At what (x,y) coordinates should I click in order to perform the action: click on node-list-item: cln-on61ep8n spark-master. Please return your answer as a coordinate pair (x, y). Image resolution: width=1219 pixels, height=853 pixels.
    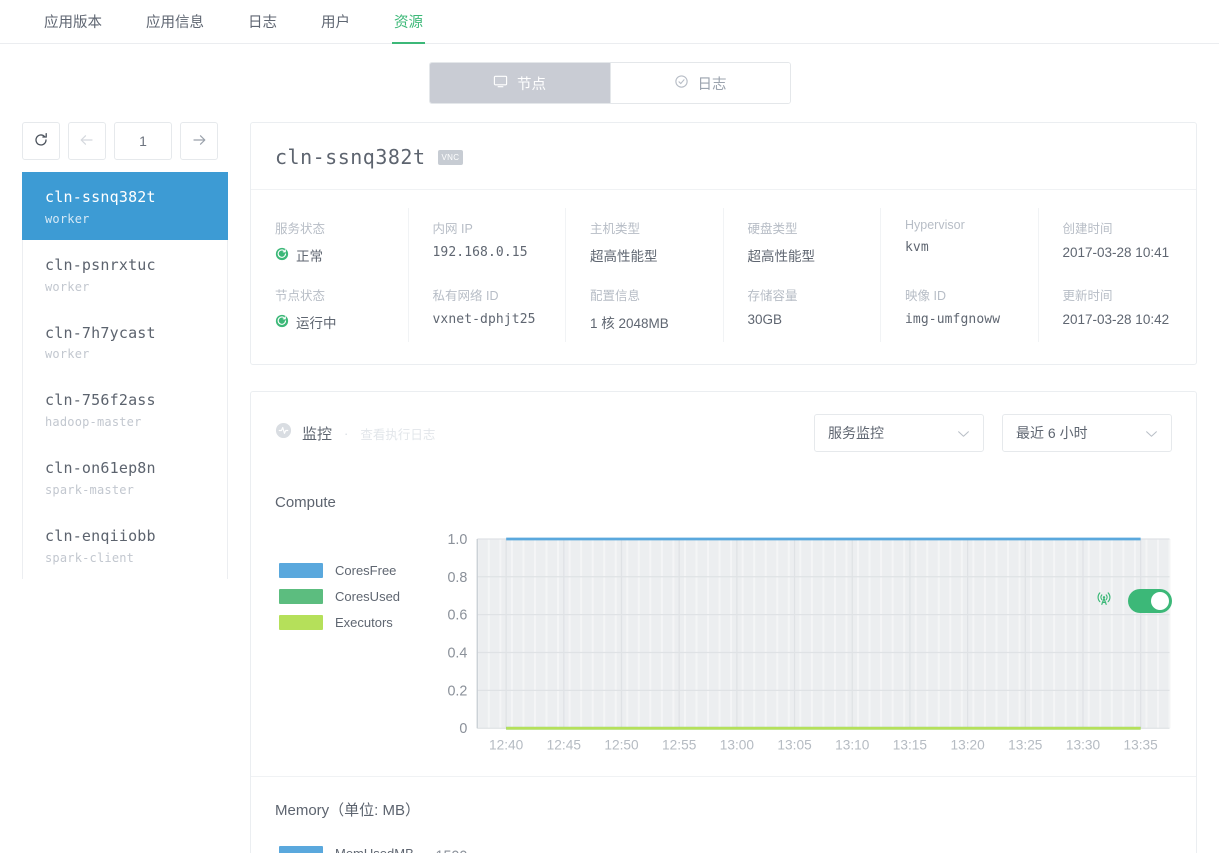
    Looking at the image, I should click on (125, 477).